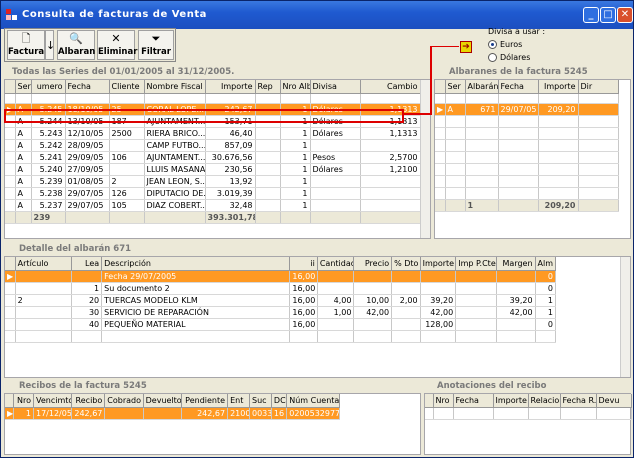 This screenshot has height=458, width=634. What do you see at coordinates (373, 300) in the screenshot?
I see `table-cell: 10,00` at bounding box center [373, 300].